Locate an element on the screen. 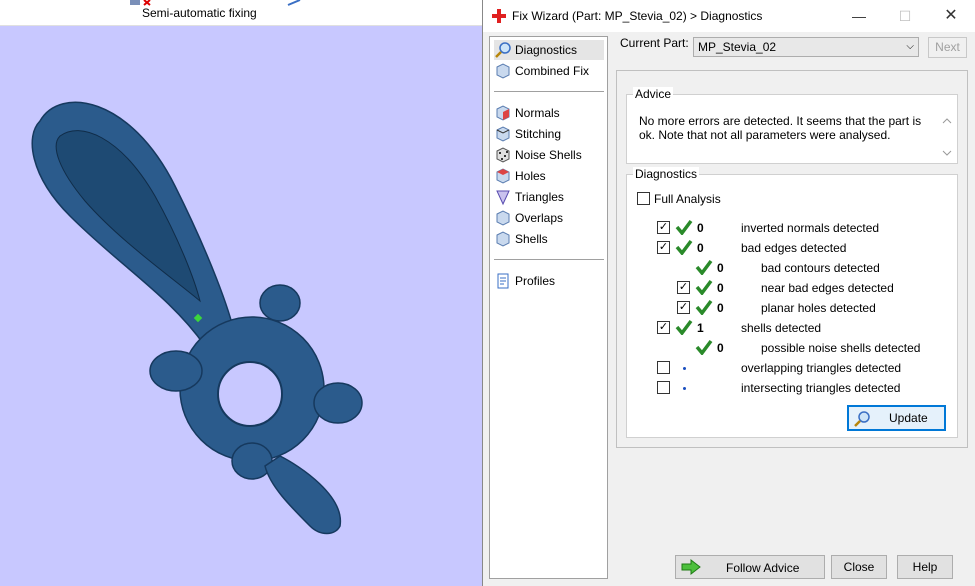 This screenshot has height=586, width=975. near-bad-edges-label: near bad edges detected is located at coordinates (827, 288).